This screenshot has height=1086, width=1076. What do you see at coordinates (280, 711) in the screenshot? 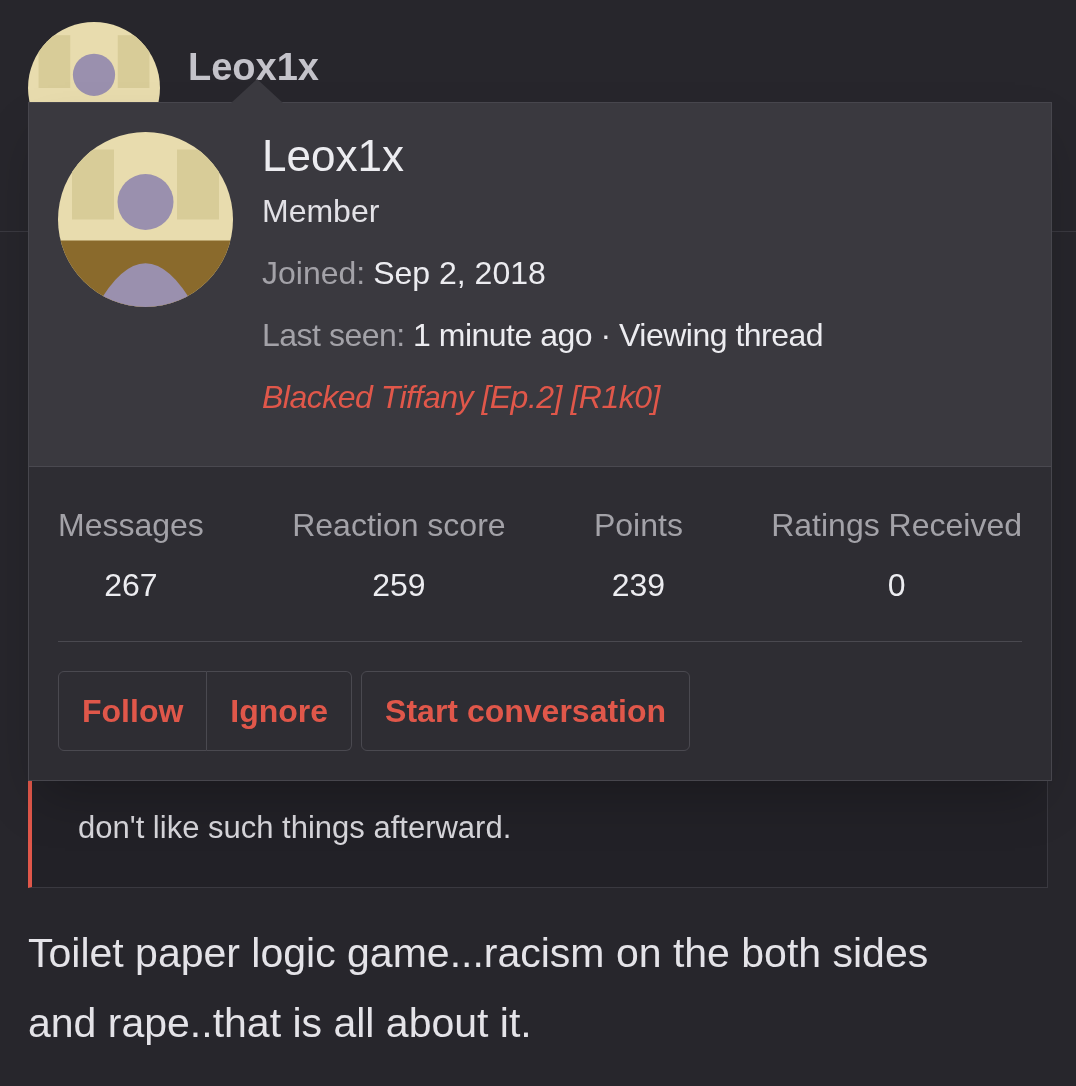
I see `action-button: Ignore` at bounding box center [280, 711].